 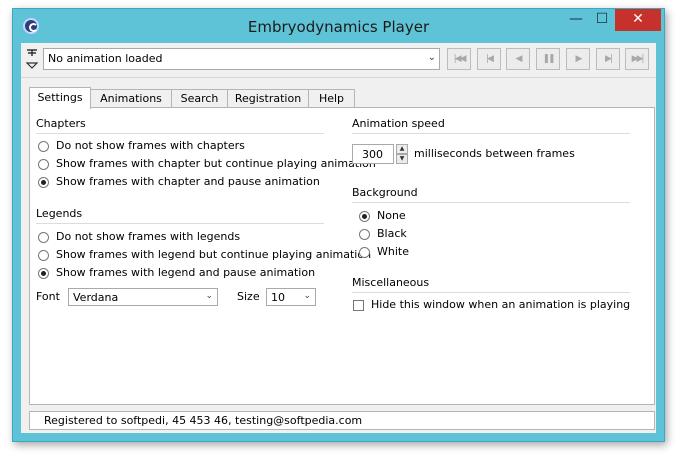 I want to click on pause-icon: ❚❚, so click(x=548, y=59).